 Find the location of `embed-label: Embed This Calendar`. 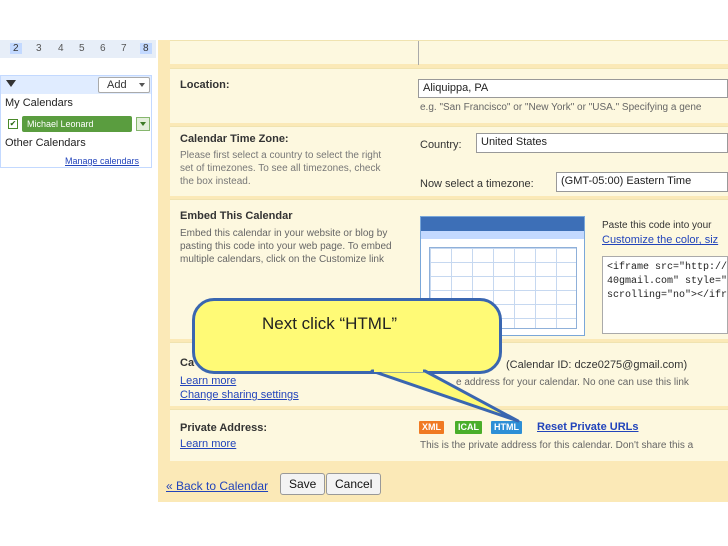

embed-label: Embed This Calendar is located at coordinates (236, 216).